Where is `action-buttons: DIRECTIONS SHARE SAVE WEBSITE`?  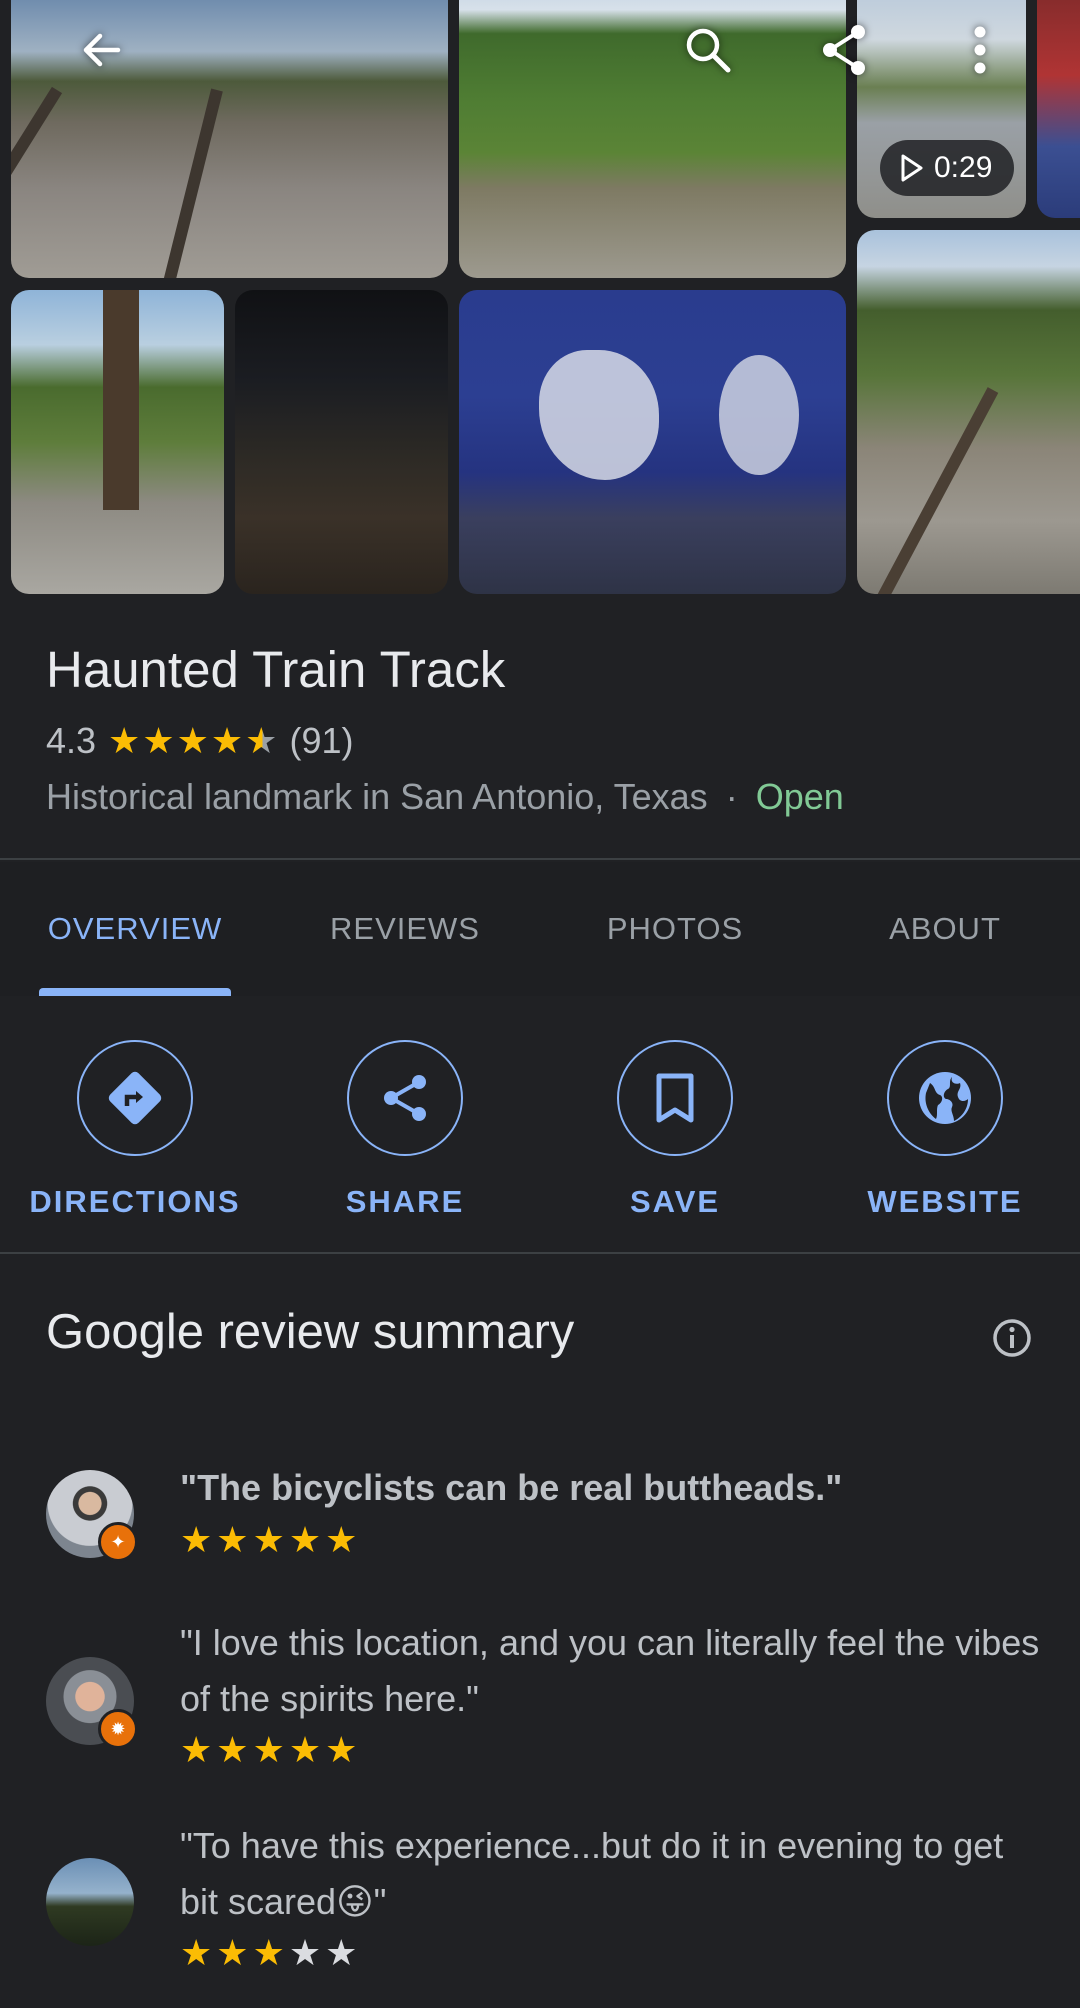
action-buttons: DIRECTIONS SHARE SAVE WEBSITE is located at coordinates (540, 1130).